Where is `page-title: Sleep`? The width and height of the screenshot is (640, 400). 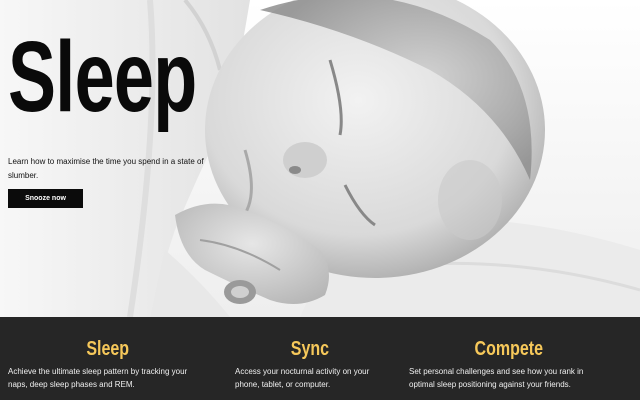 page-title: Sleep is located at coordinates (102, 77).